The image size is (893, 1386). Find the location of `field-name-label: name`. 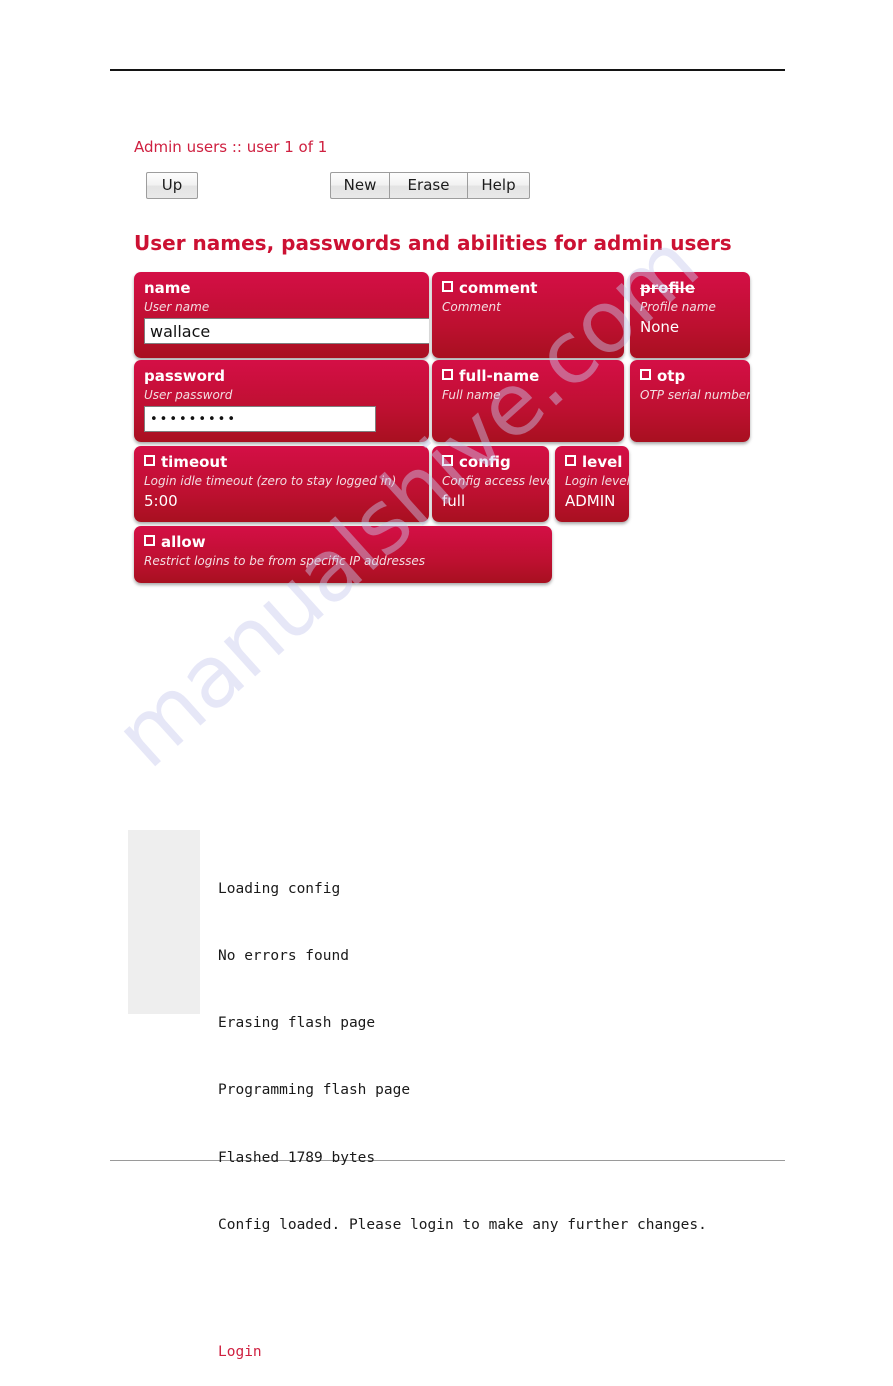

field-name-label: name is located at coordinates (167, 288).